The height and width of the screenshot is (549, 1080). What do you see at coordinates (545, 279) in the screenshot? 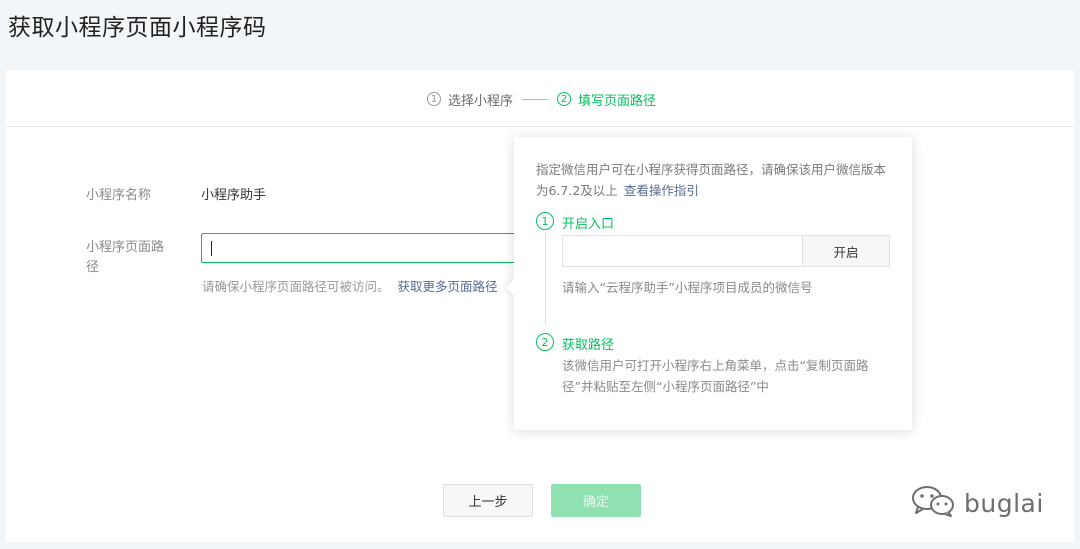
I see `steps-connector-line` at bounding box center [545, 279].